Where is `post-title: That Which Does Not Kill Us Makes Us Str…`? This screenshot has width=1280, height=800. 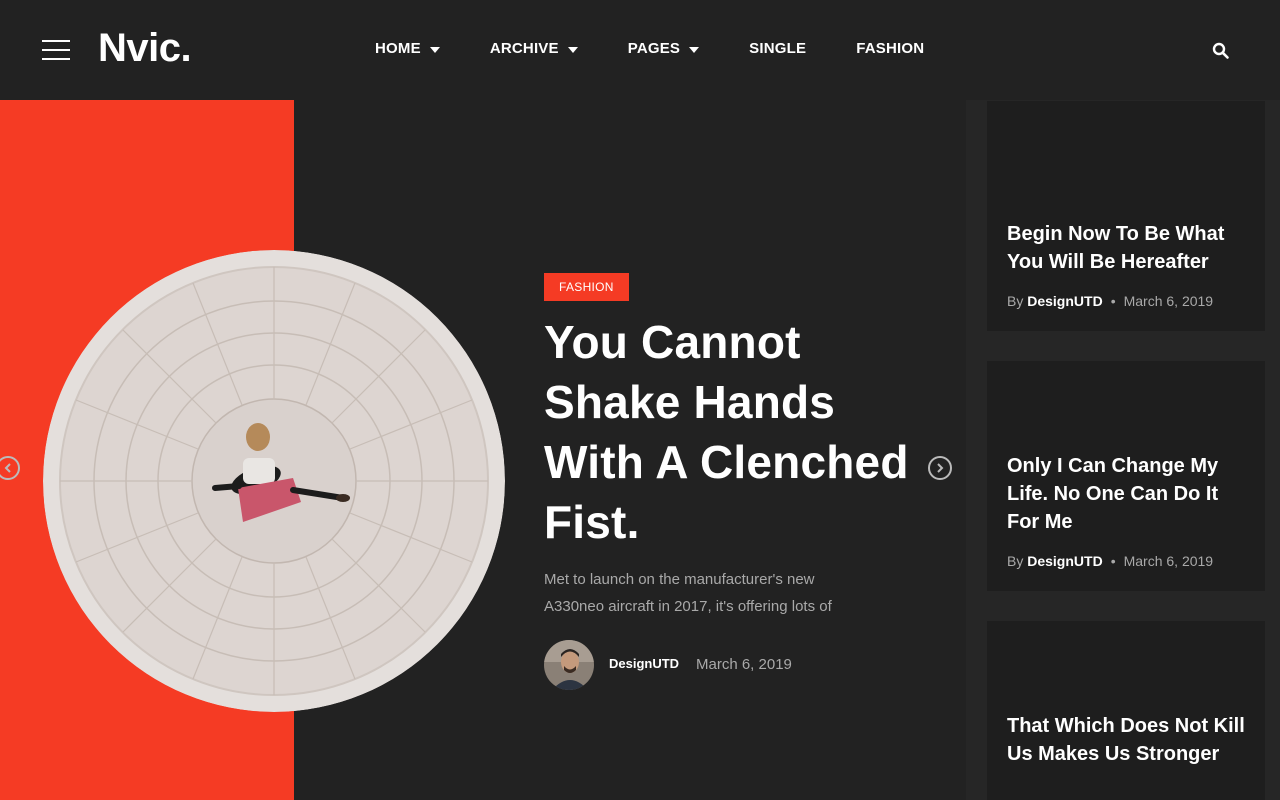 post-title: That Which Does Not Kill Us Makes Us Str… is located at coordinates (1129, 740).